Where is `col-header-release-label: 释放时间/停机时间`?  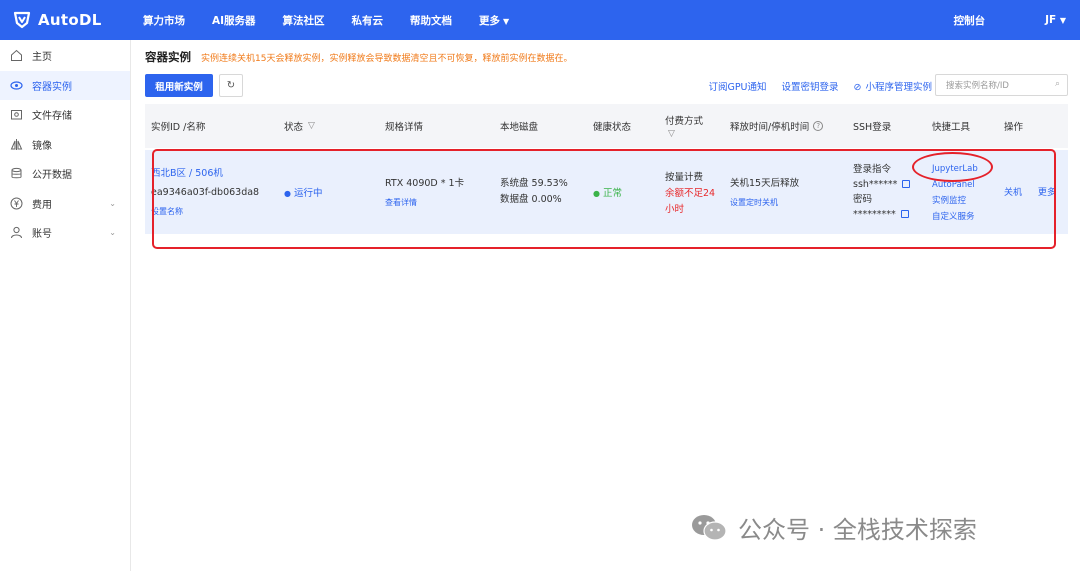 col-header-release-label: 释放时间/停机时间 is located at coordinates (770, 127).